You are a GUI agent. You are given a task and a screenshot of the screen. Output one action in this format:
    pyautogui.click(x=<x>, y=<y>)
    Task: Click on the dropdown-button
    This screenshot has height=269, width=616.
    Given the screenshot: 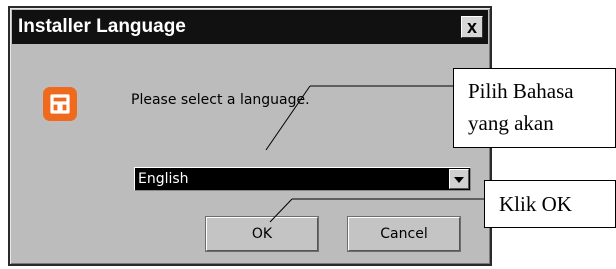 What is the action you would take?
    pyautogui.click(x=459, y=179)
    